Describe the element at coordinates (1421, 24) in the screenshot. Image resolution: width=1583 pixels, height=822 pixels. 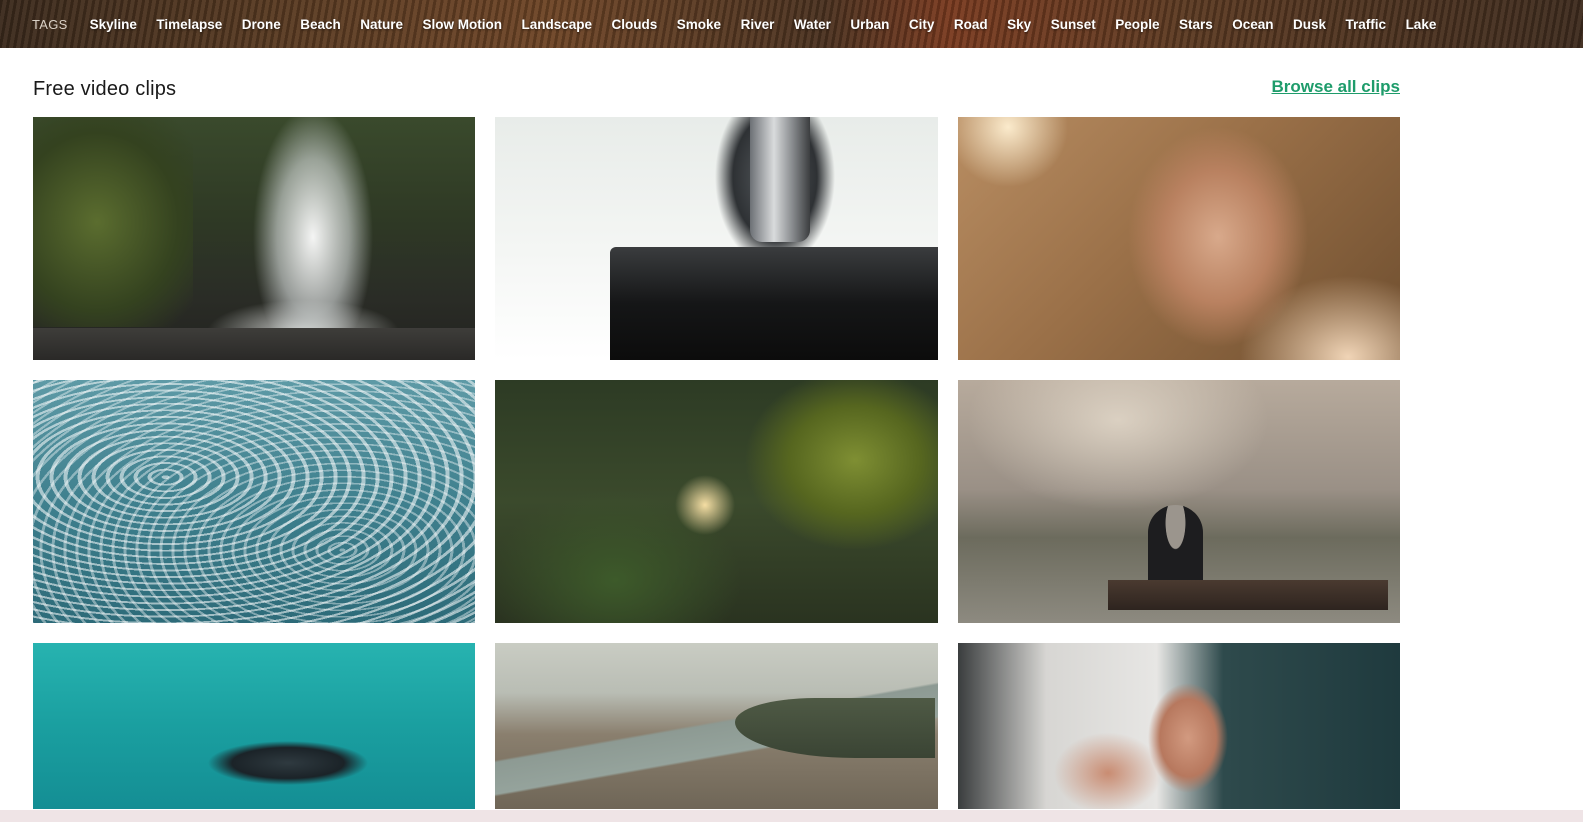
I see `tag-lake: Lake` at that location.